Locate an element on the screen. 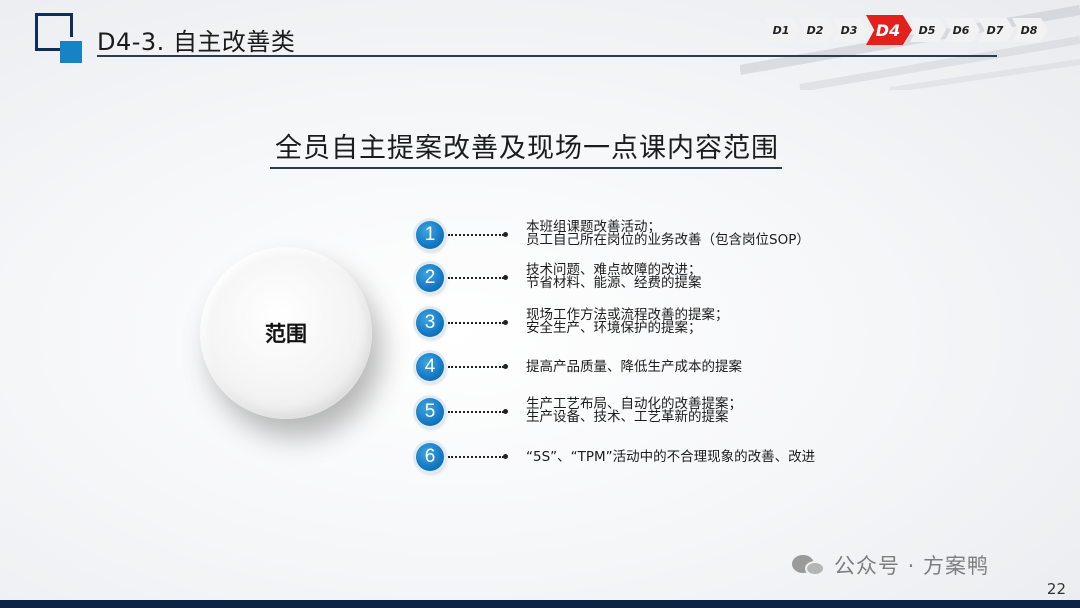  item-text: 本班组课题改善活动； 员工自己所在岗位的业务改善（包含岗位SOP） is located at coordinates (668, 234).